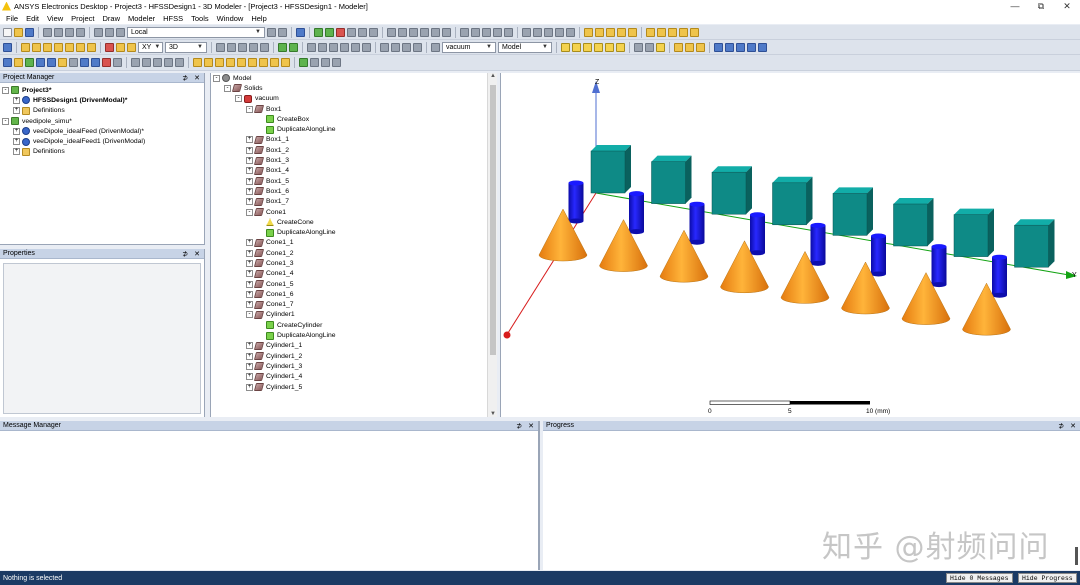 This screenshot has height=585, width=1080. Describe the element at coordinates (406, 47) in the screenshot. I see `cover-icon` at that location.